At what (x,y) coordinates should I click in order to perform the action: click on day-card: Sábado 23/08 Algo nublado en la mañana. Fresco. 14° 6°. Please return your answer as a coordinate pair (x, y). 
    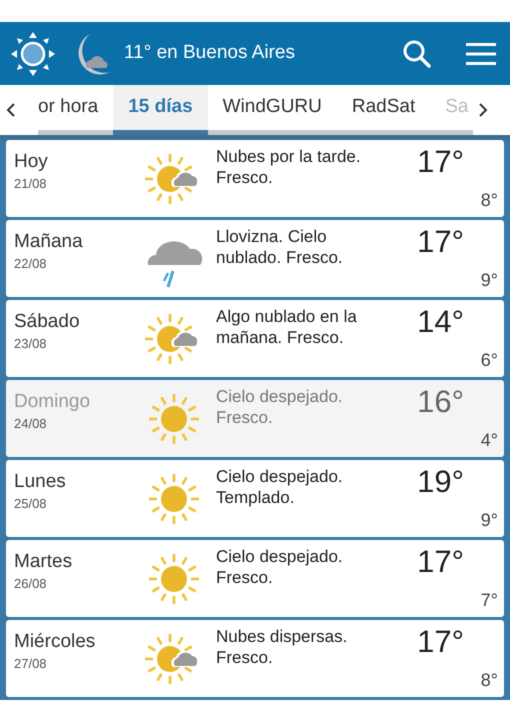
    Looking at the image, I should click on (255, 338).